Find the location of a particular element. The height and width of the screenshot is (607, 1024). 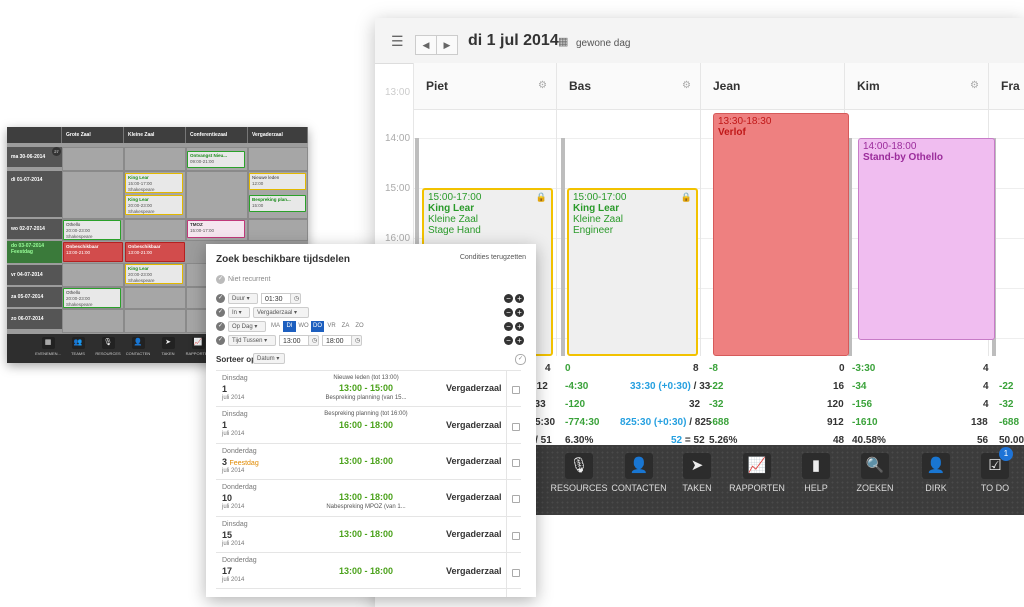

footer-rapporten-button: 📈 RAPPORTEN is located at coordinates (757, 473).